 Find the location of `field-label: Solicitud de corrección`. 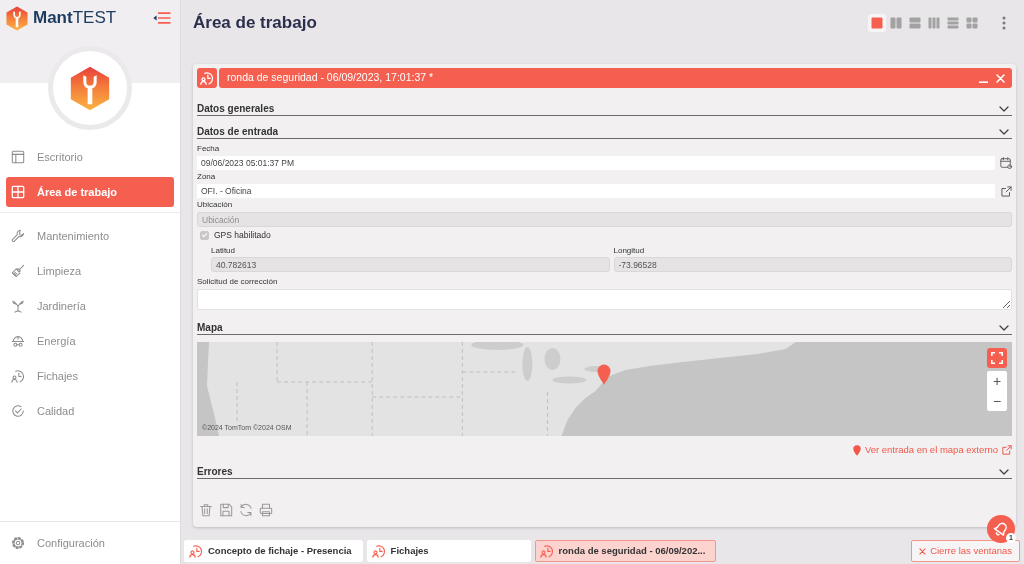

field-label: Solicitud de corrección is located at coordinates (238, 282).